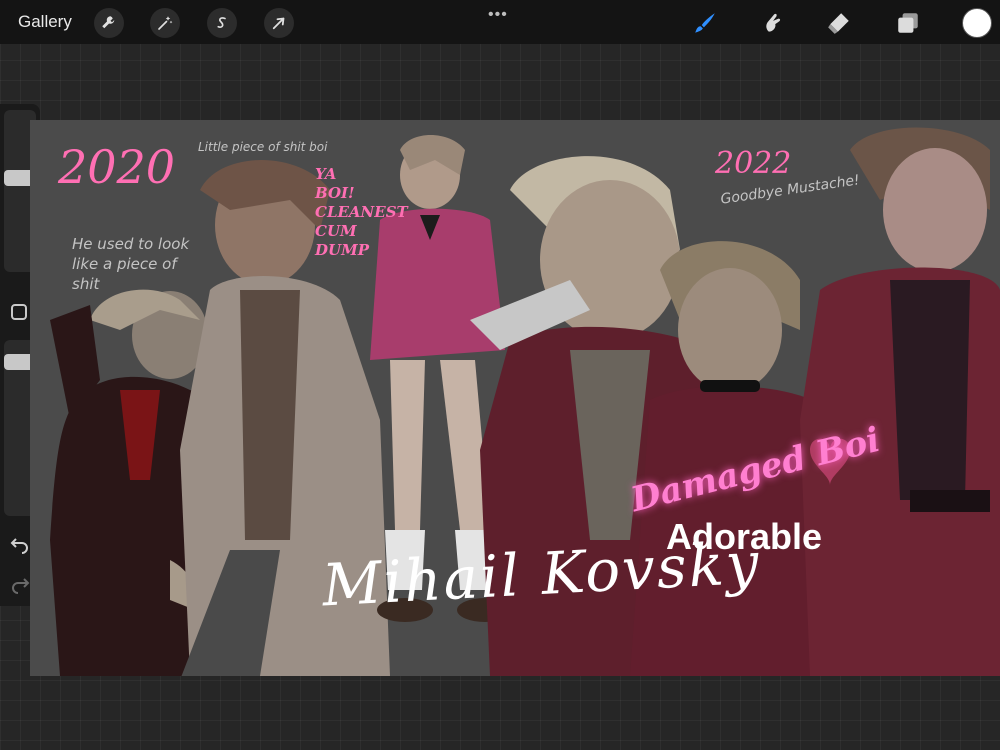 This screenshot has width=1000, height=750. What do you see at coordinates (19, 312) in the screenshot?
I see `square-icon` at bounding box center [19, 312].